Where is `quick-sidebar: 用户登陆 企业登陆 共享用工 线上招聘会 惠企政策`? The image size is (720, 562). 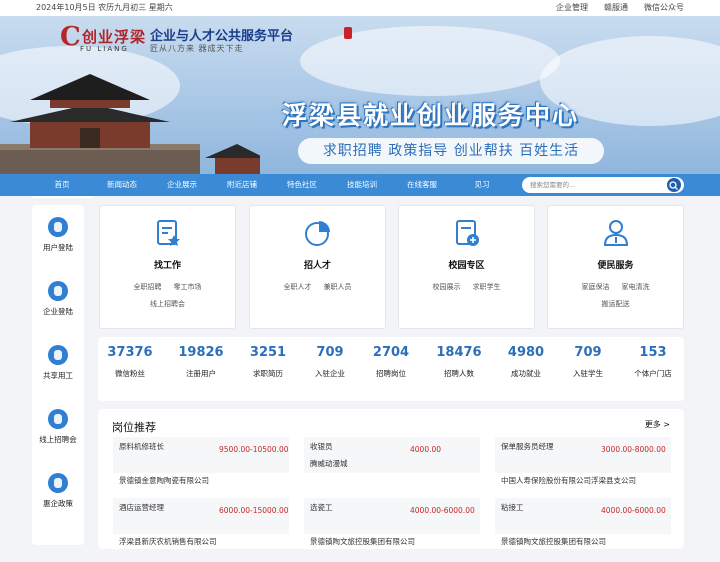
quick-sidebar: 用户登陆 企业登陆 共享用工 线上招聘会 惠企政策 is located at coordinates (58, 375).